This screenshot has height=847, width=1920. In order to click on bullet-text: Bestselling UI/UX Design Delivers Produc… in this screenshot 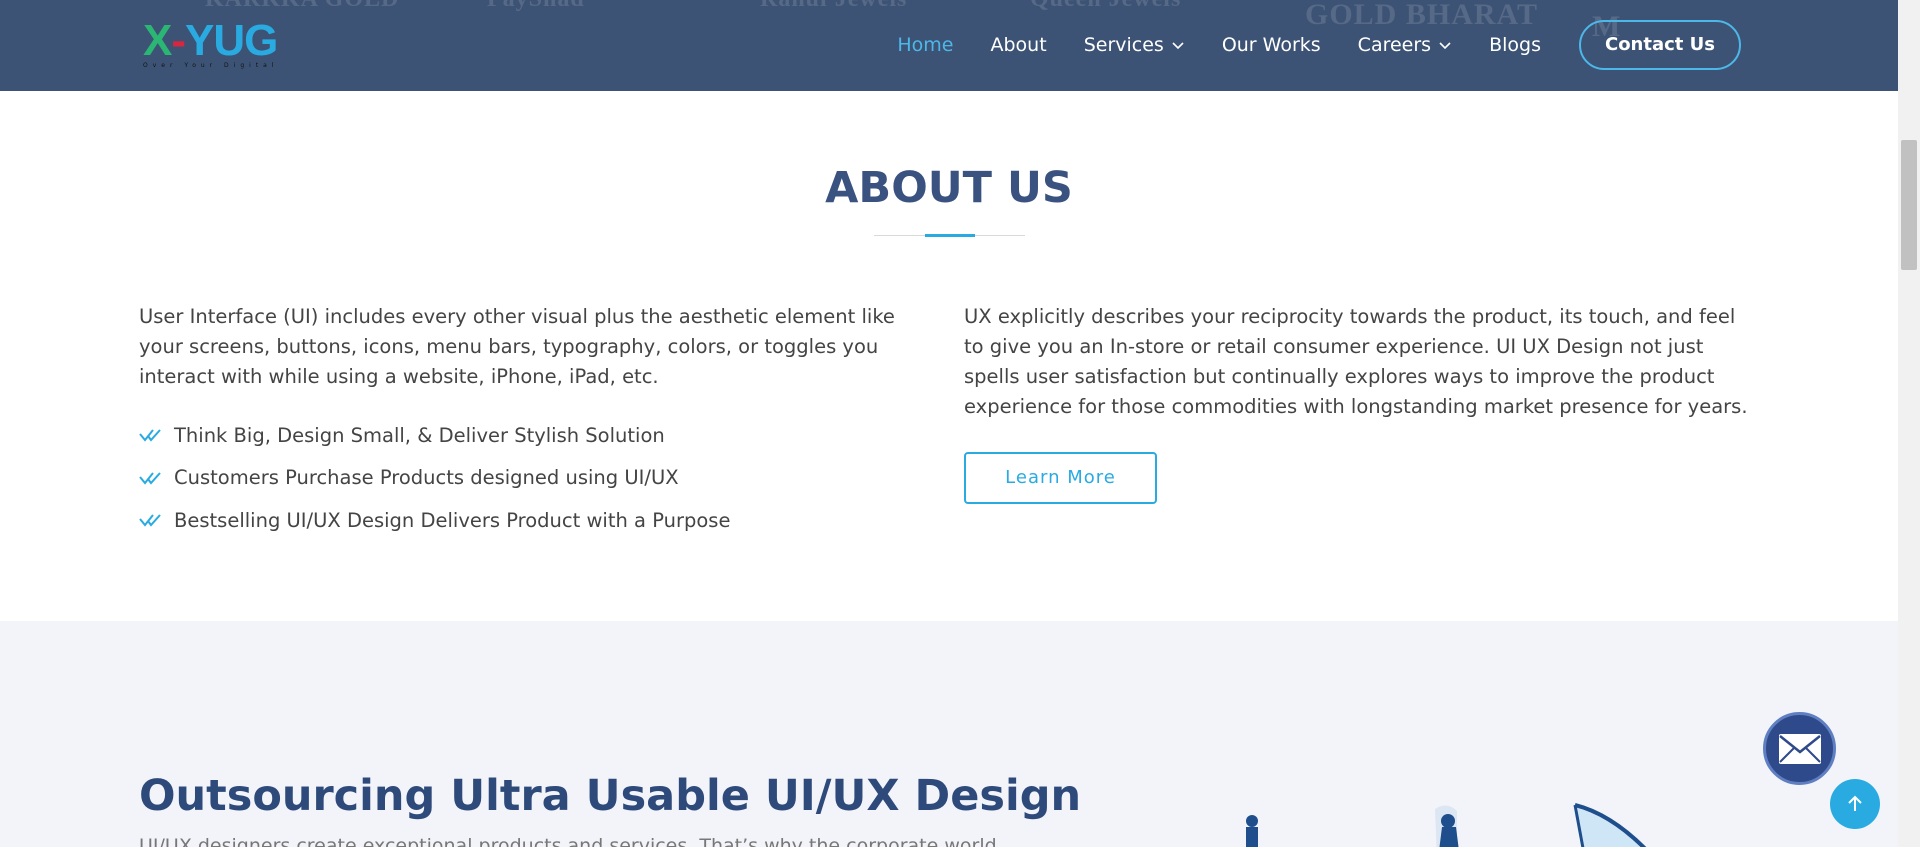, I will do `click(452, 520)`.